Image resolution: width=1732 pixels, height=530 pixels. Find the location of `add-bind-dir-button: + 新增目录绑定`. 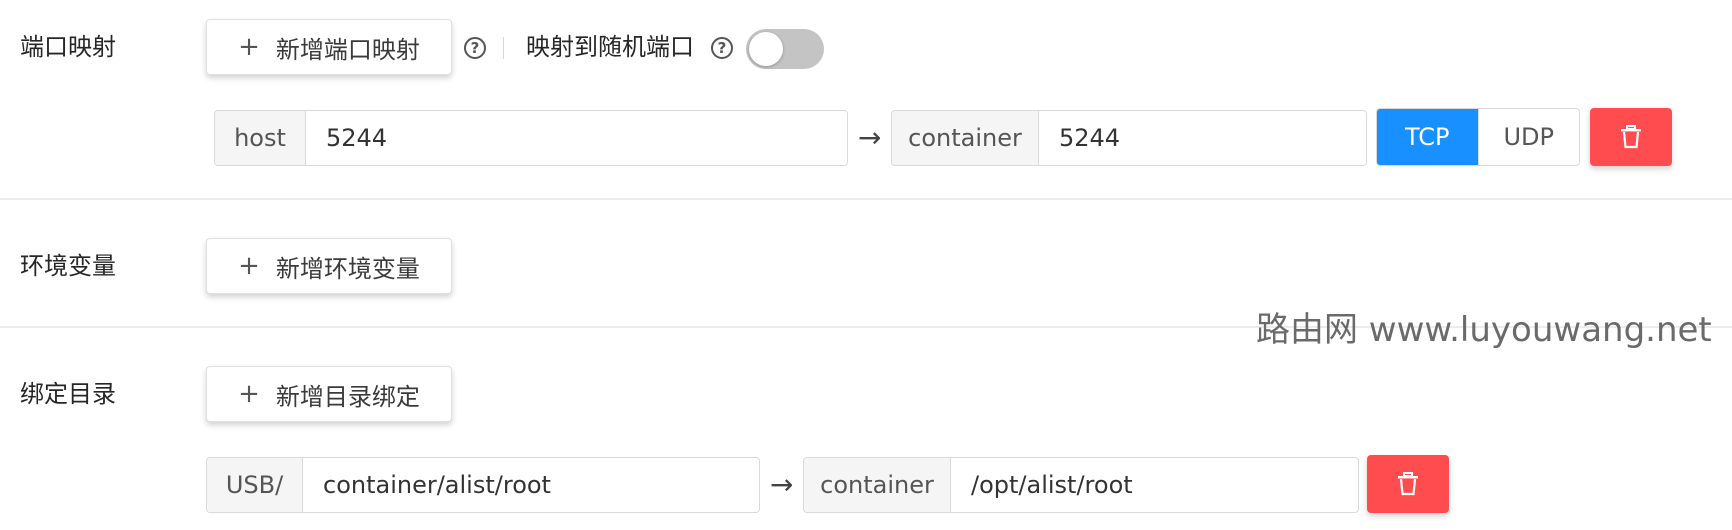

add-bind-dir-button: + 新增目录绑定 is located at coordinates (329, 394).